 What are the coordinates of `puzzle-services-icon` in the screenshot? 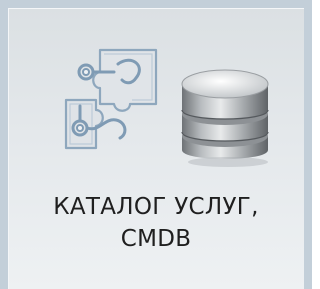 It's located at (111, 99).